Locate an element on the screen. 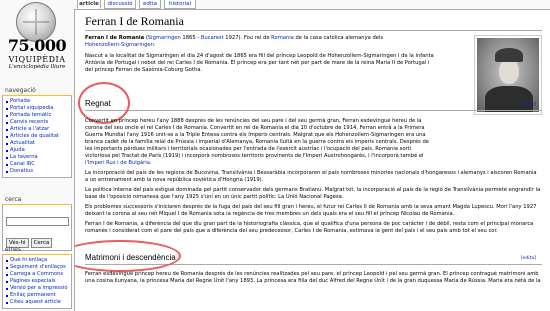 Image resolution: width=550 pixels, height=311 pixels. regnat-line-7: l'Imperi Rus i de Bulgària. is located at coordinates (118, 163).